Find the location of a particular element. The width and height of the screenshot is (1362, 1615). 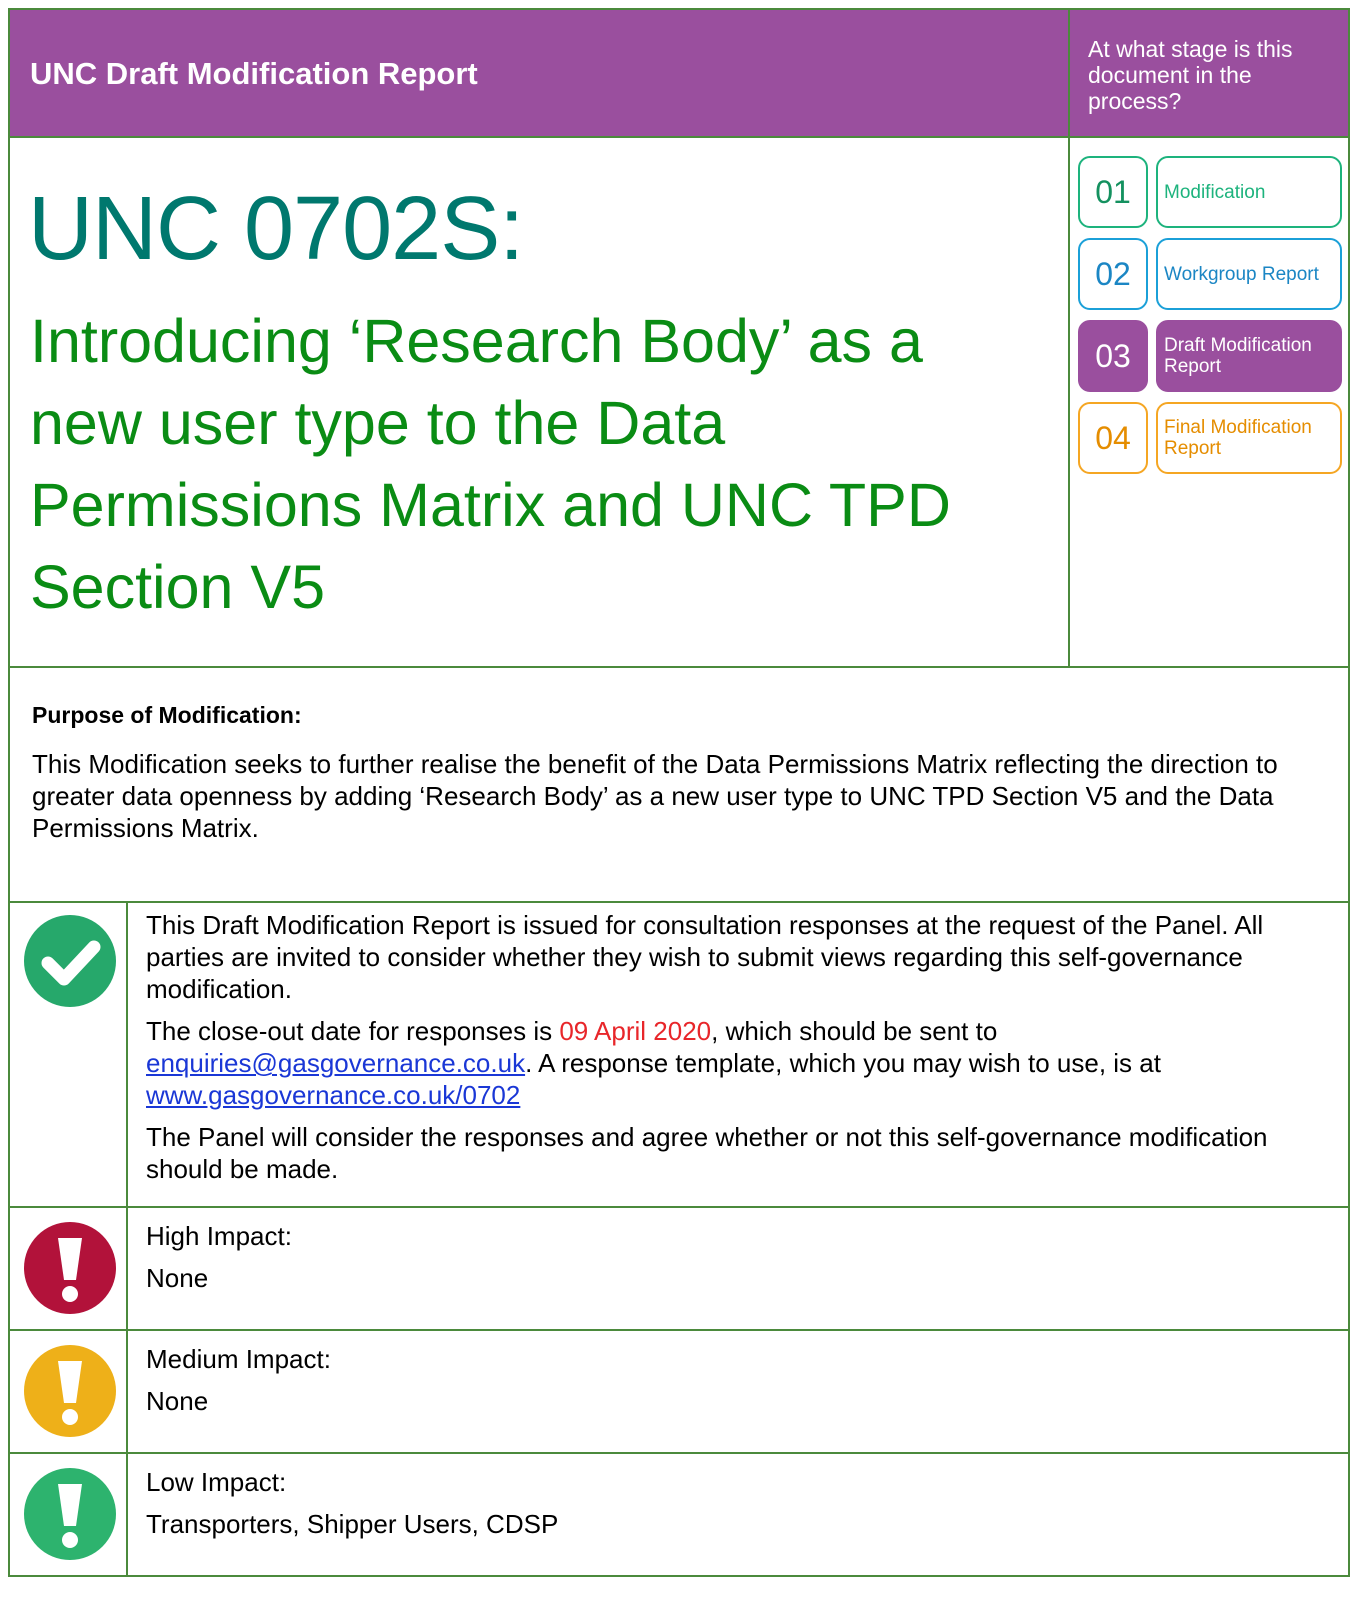

stage-label: Final Modification Report is located at coordinates (1249, 438).